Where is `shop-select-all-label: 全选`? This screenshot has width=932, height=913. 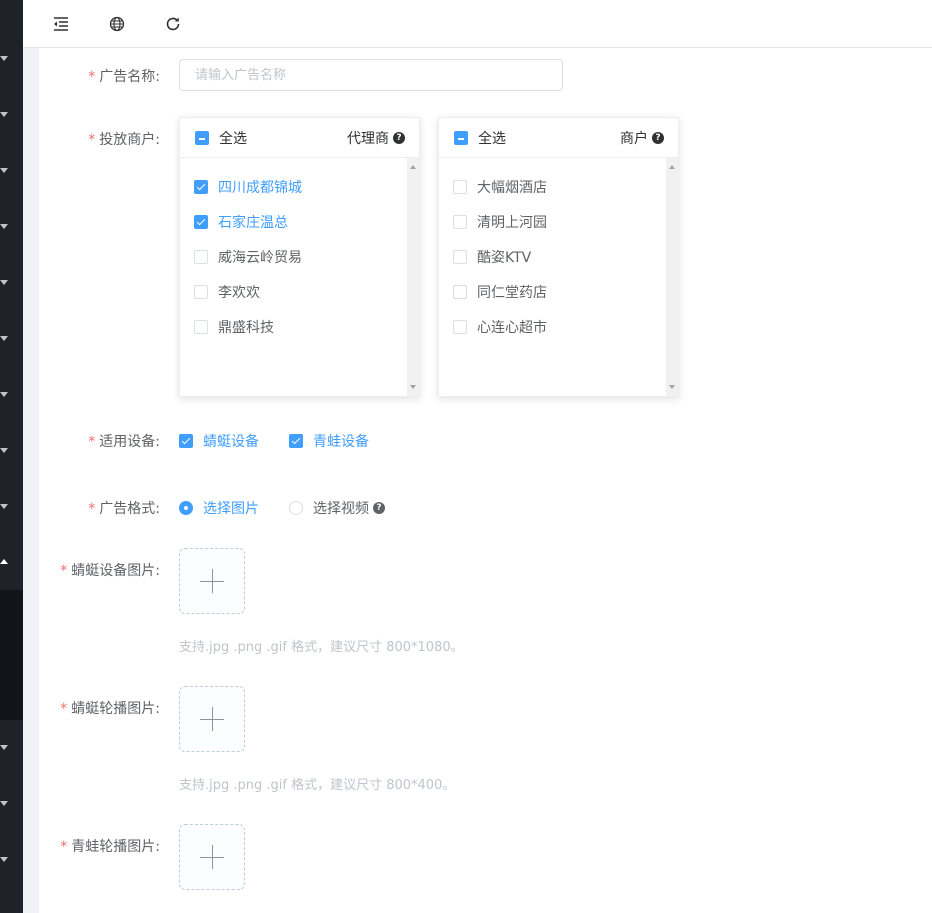
shop-select-all-label: 全选 is located at coordinates (492, 138).